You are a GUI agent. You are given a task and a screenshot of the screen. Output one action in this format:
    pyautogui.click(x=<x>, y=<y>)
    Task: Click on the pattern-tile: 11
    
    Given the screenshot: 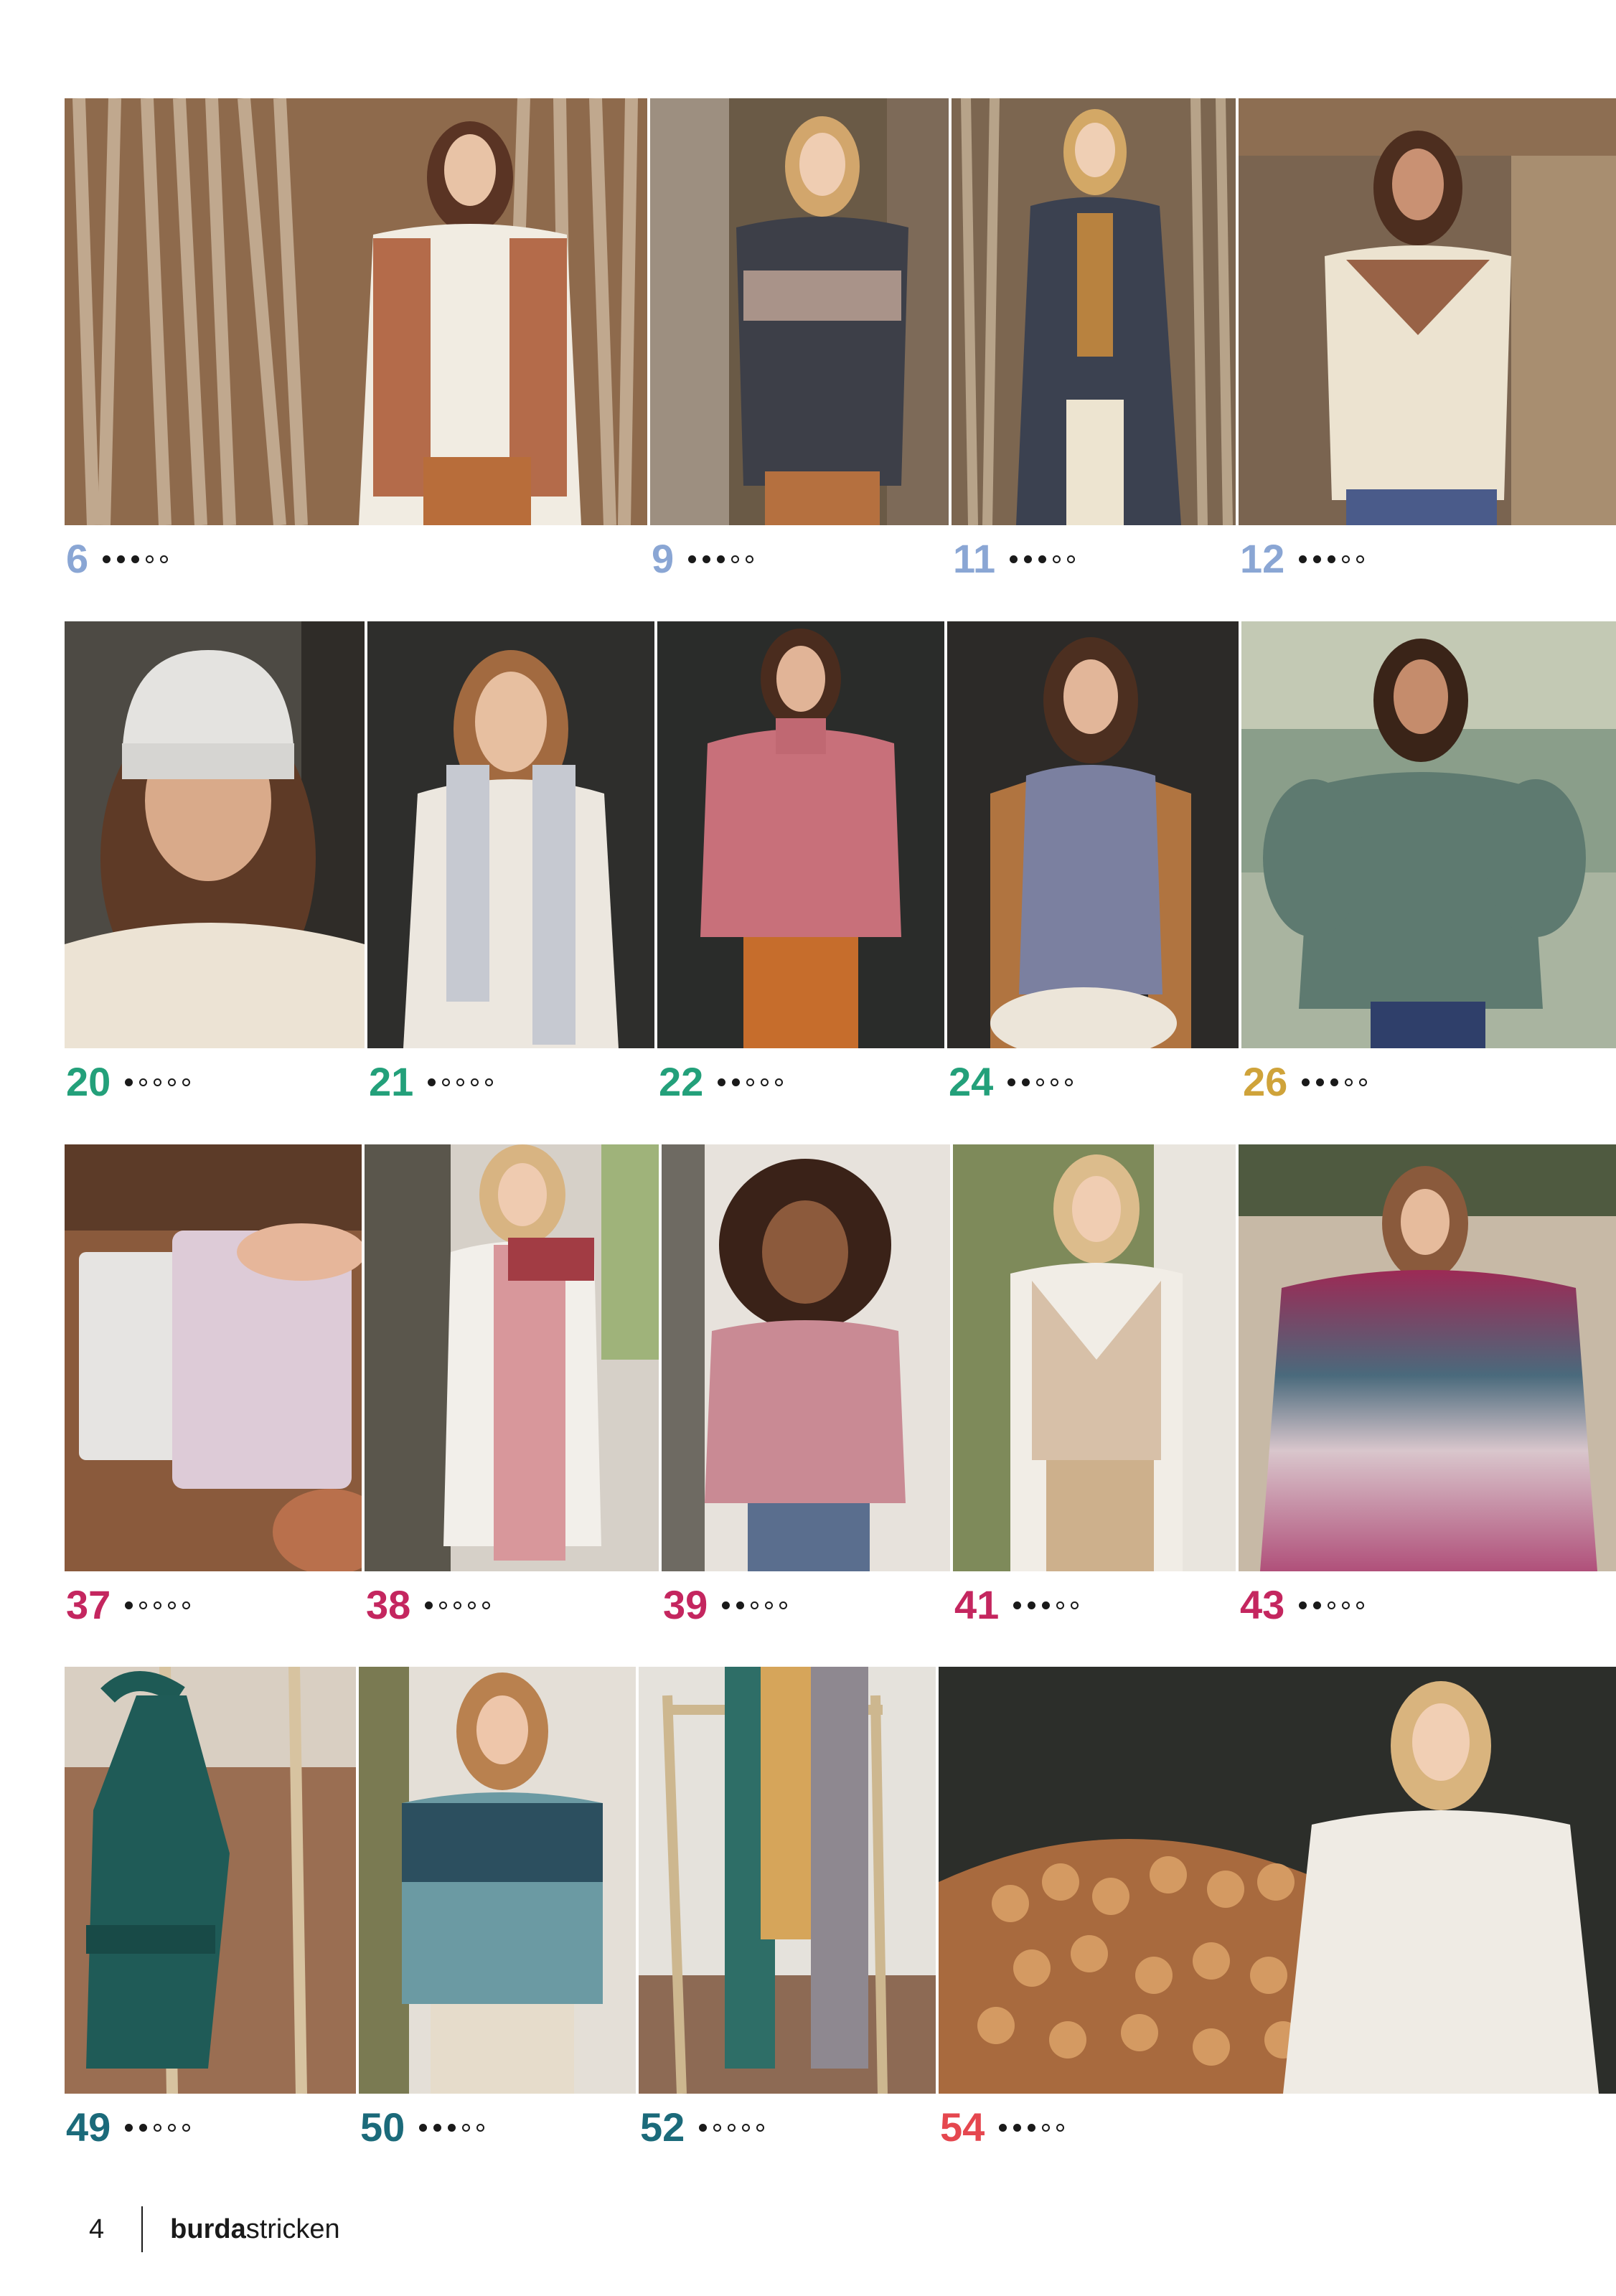 What is the action you would take?
    pyautogui.click(x=1094, y=353)
    